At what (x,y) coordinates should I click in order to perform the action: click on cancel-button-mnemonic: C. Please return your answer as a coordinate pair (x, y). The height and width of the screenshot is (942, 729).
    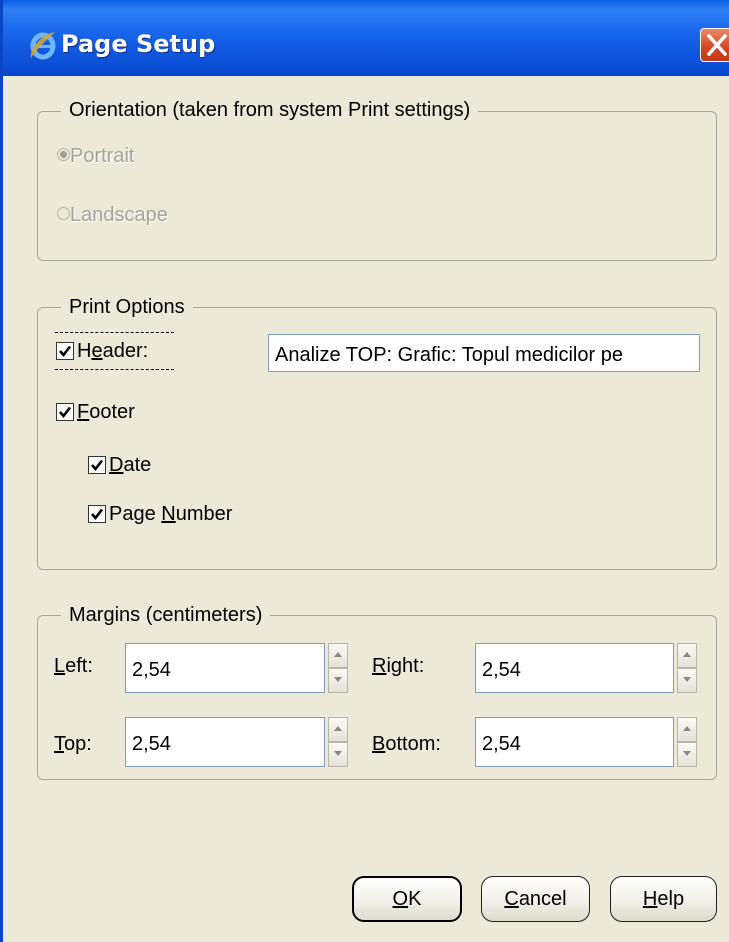
    Looking at the image, I should click on (511, 899).